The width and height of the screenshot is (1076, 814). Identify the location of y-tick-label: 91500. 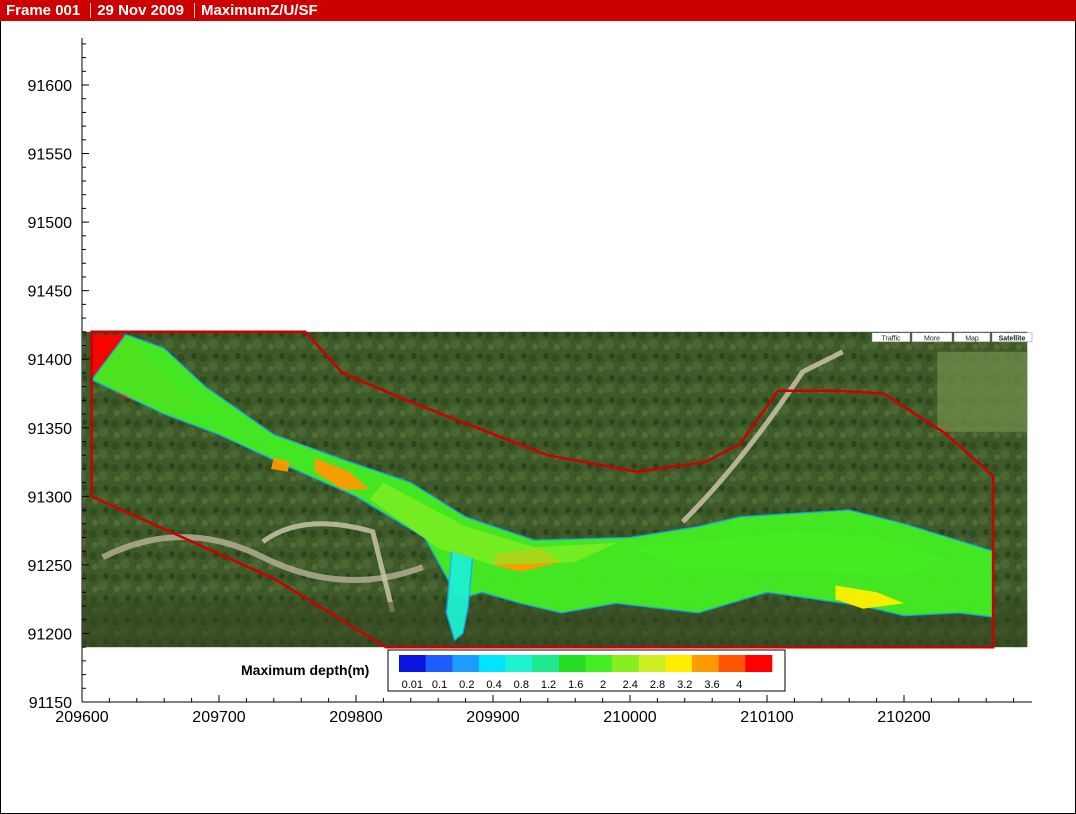
(50, 223).